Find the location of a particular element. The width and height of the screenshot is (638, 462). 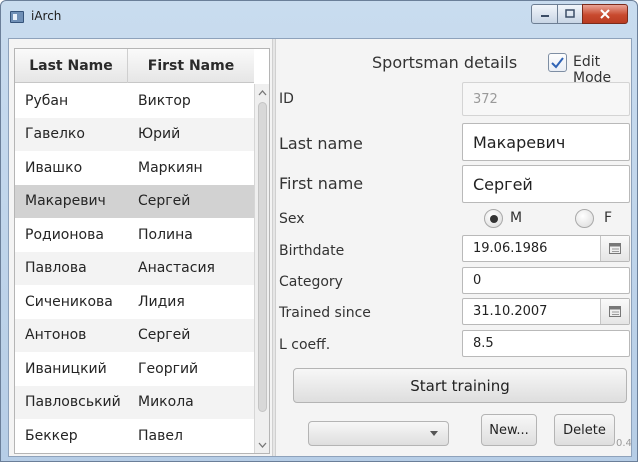

table-scrollbar is located at coordinates (261, 268).